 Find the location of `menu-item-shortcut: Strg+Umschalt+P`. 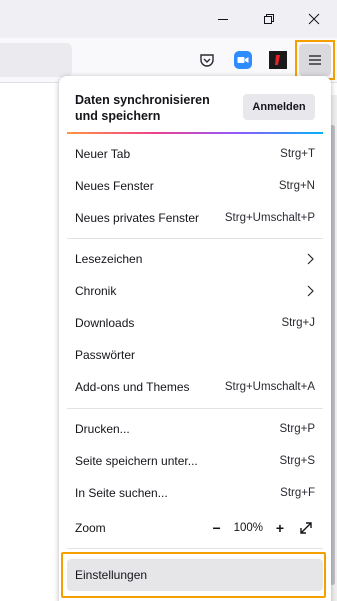

menu-item-shortcut: Strg+Umschalt+P is located at coordinates (269, 218).